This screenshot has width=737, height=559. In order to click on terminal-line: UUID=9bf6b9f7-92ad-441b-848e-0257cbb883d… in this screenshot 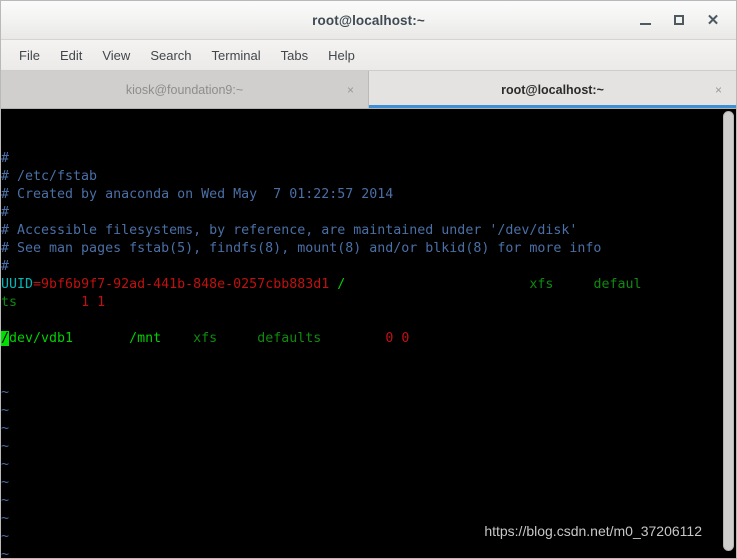, I will do `click(360, 285)`.